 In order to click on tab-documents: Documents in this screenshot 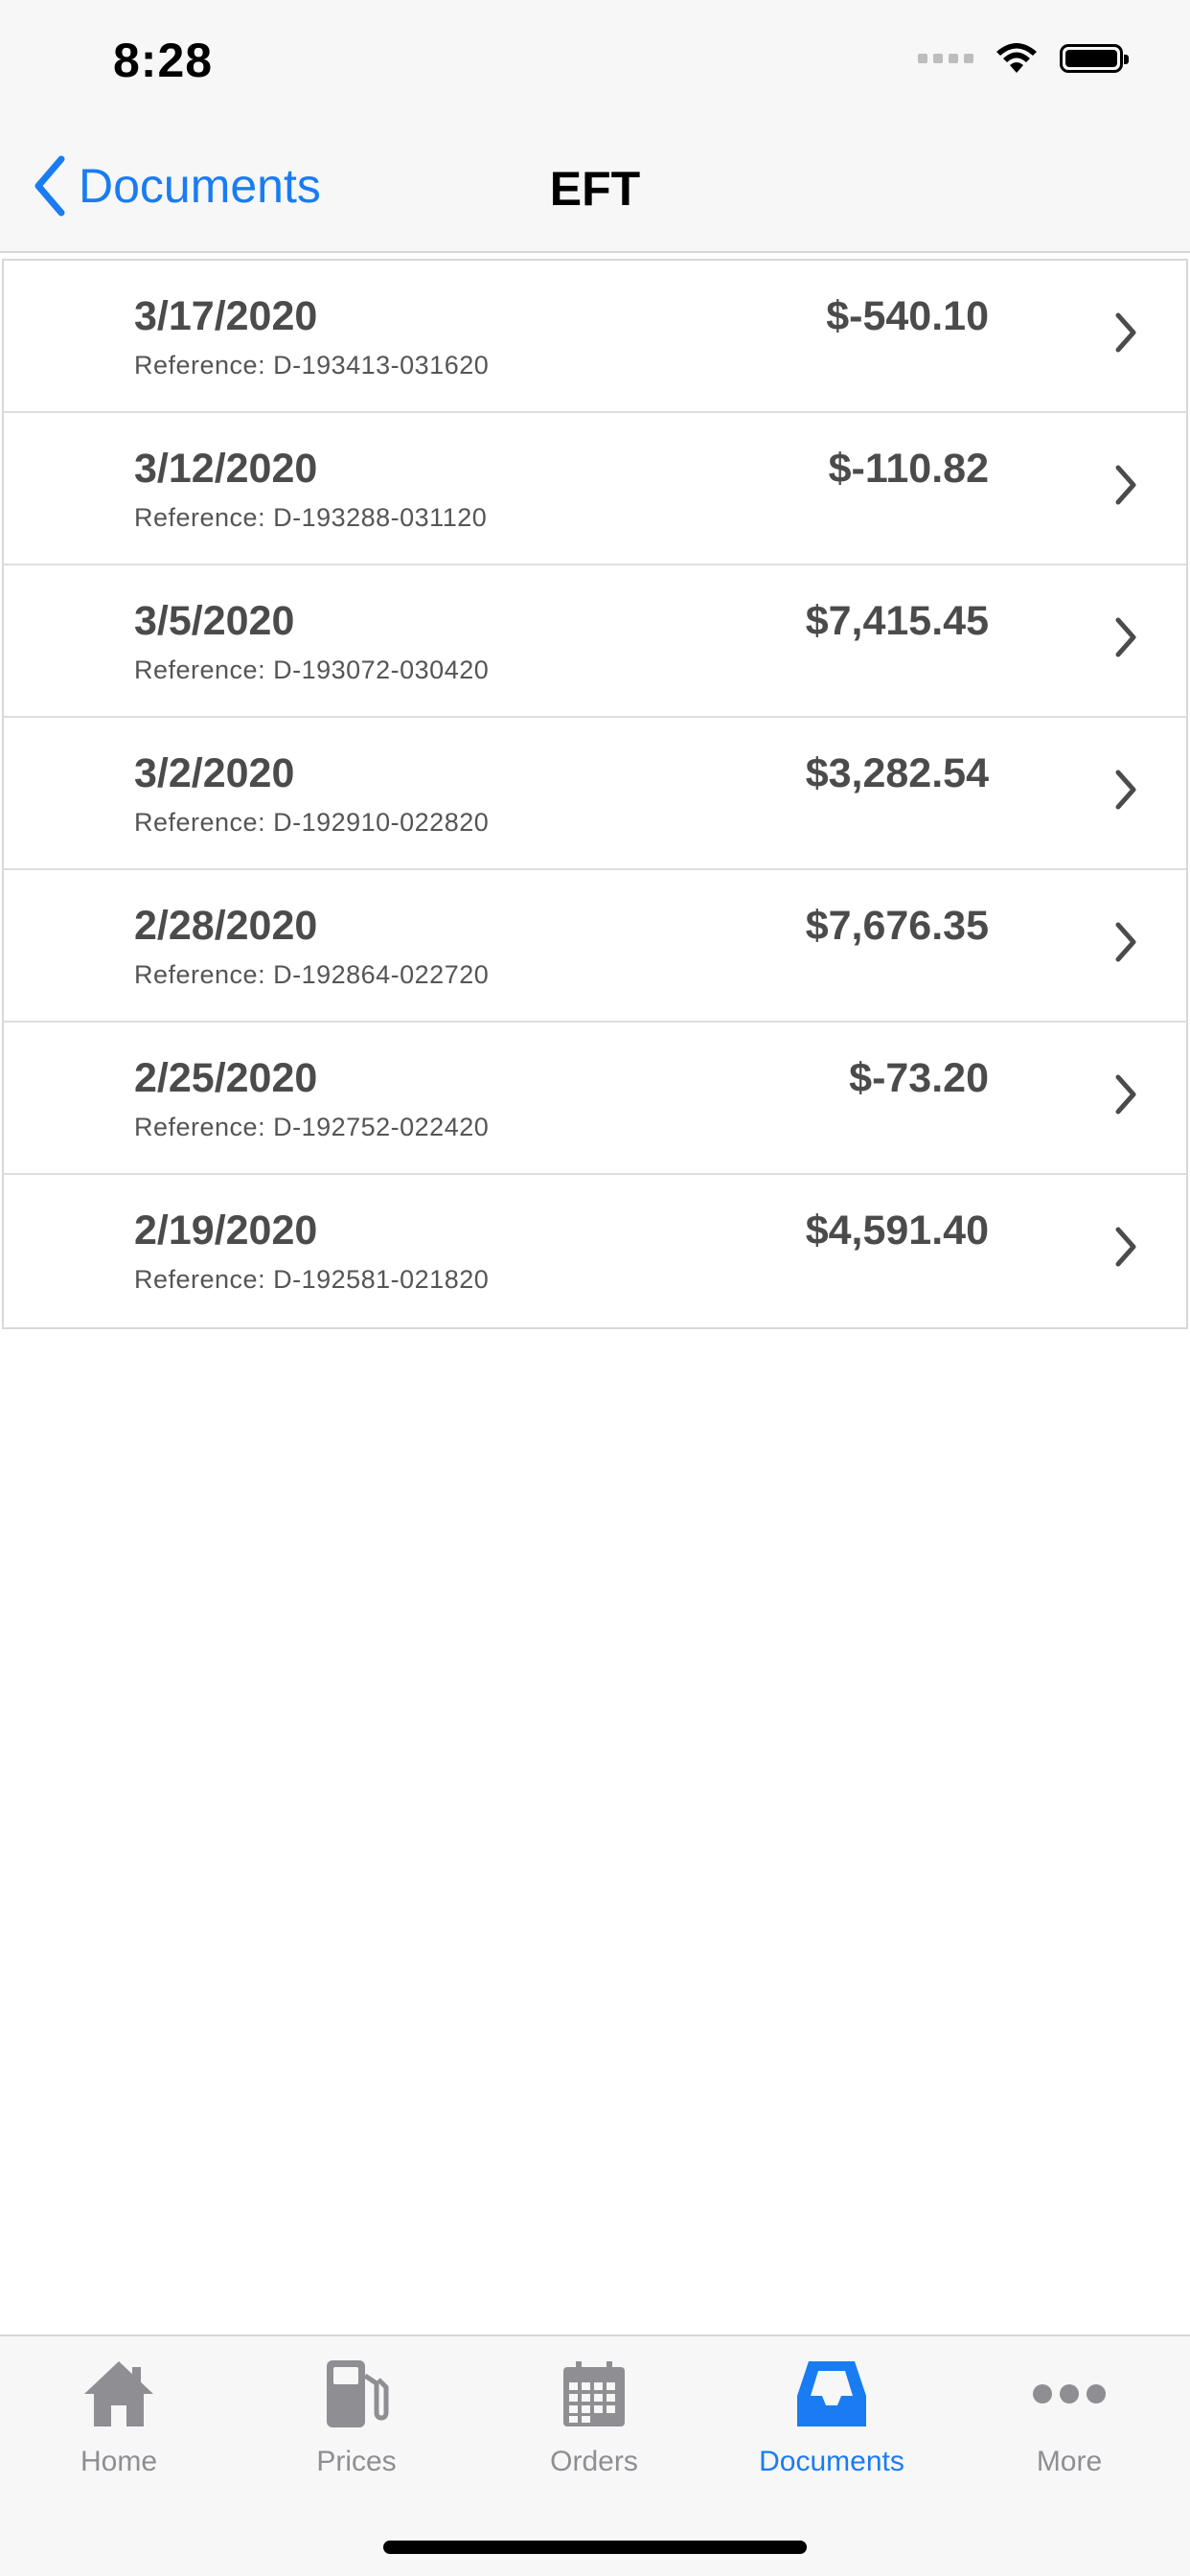, I will do `click(832, 2427)`.